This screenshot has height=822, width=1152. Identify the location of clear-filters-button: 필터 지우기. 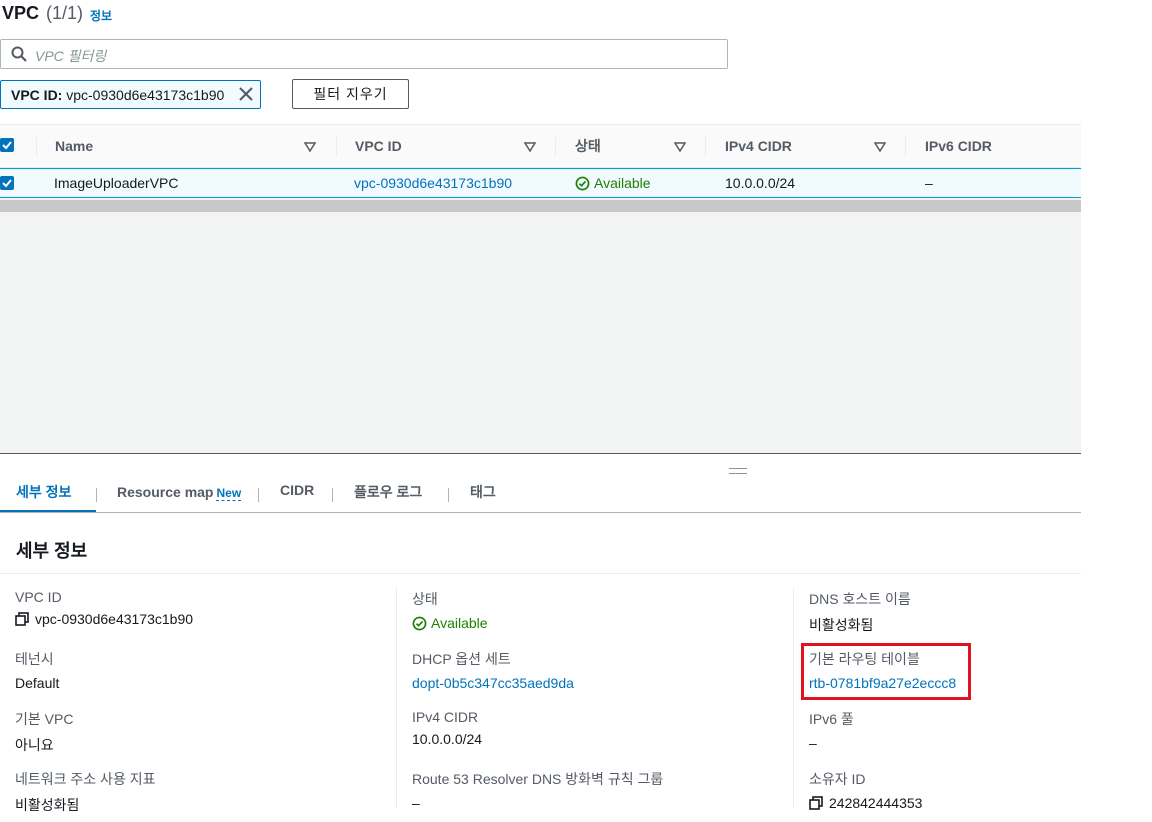
(350, 94).